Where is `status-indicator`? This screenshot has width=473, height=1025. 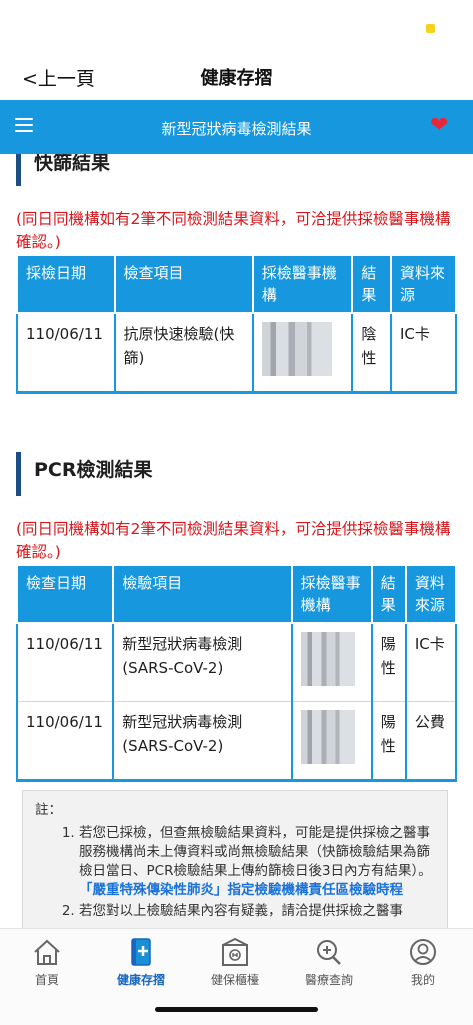 status-indicator is located at coordinates (430, 28).